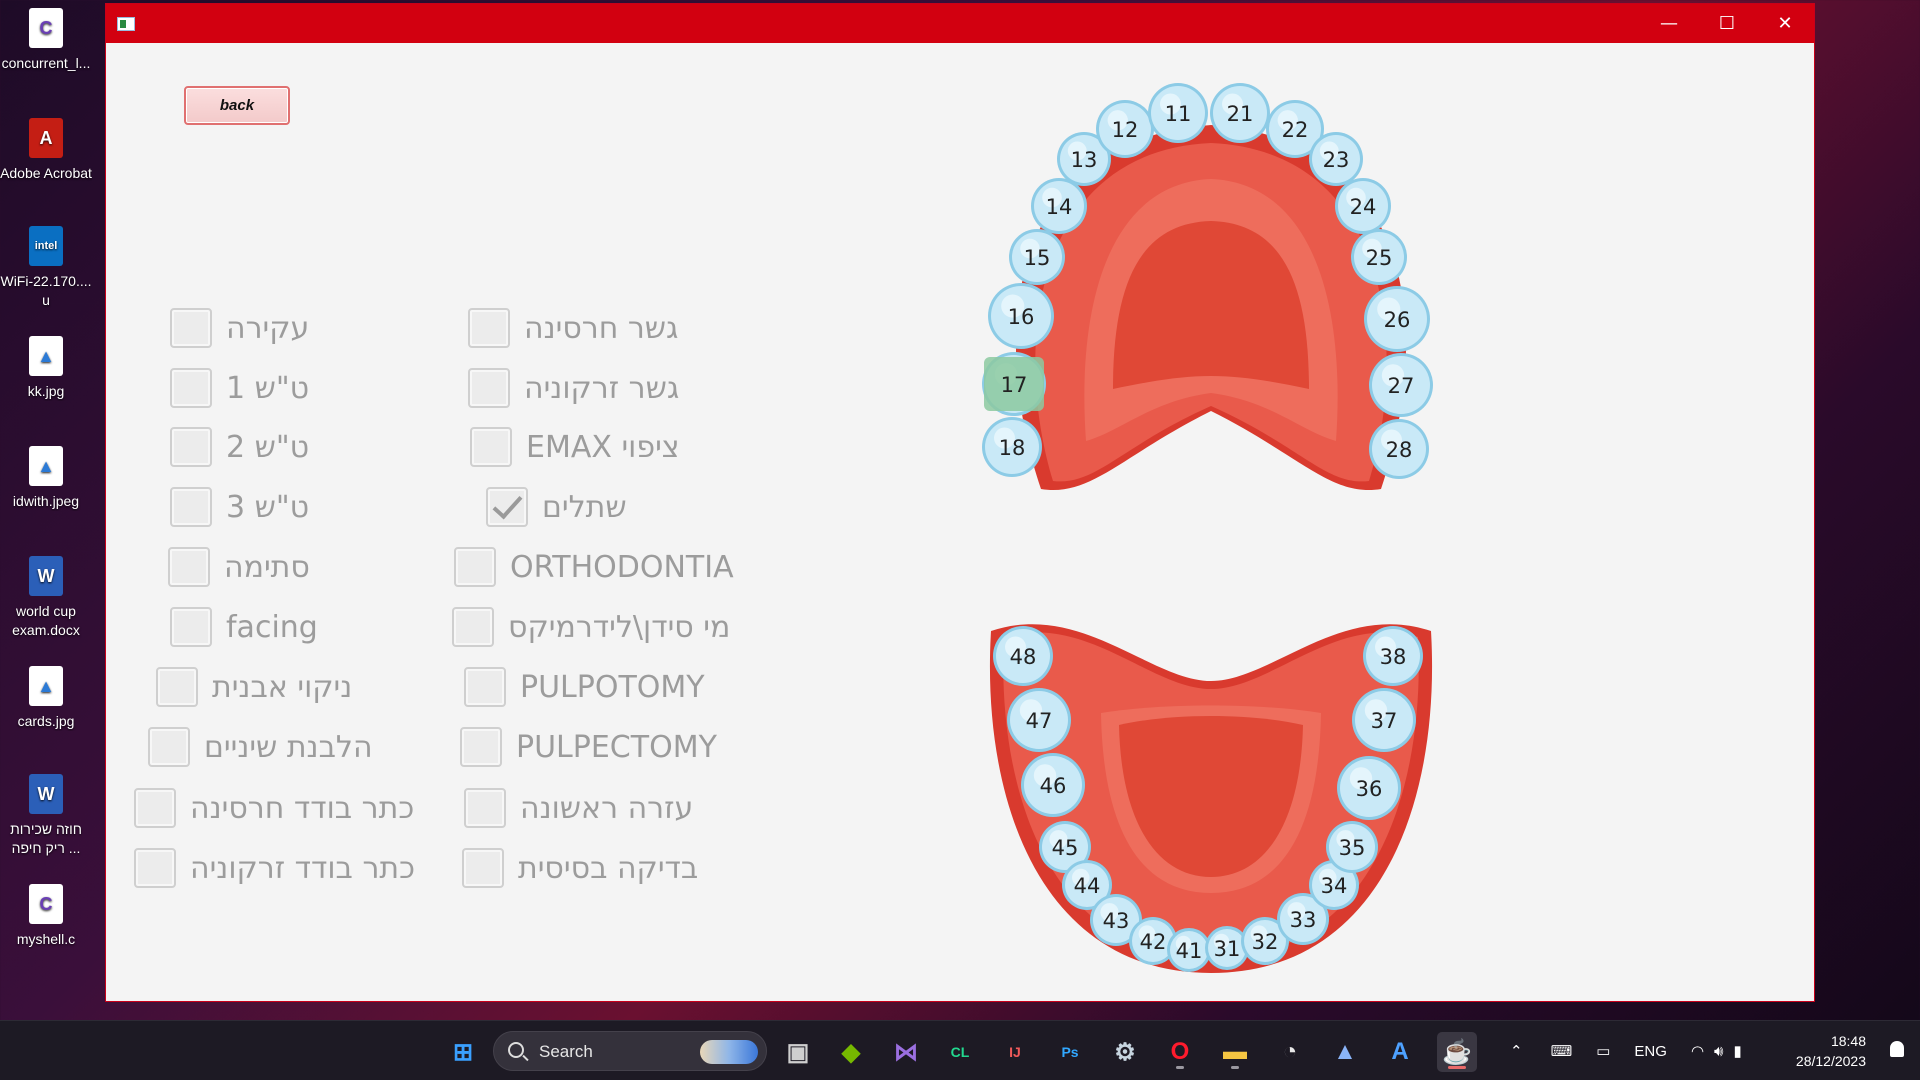 The width and height of the screenshot is (1920, 1080). I want to click on clock-time: 18:48, so click(1848, 1041).